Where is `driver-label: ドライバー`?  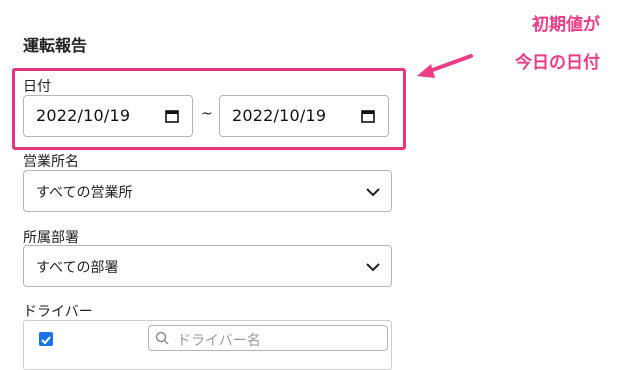 driver-label: ドライバー is located at coordinates (58, 312).